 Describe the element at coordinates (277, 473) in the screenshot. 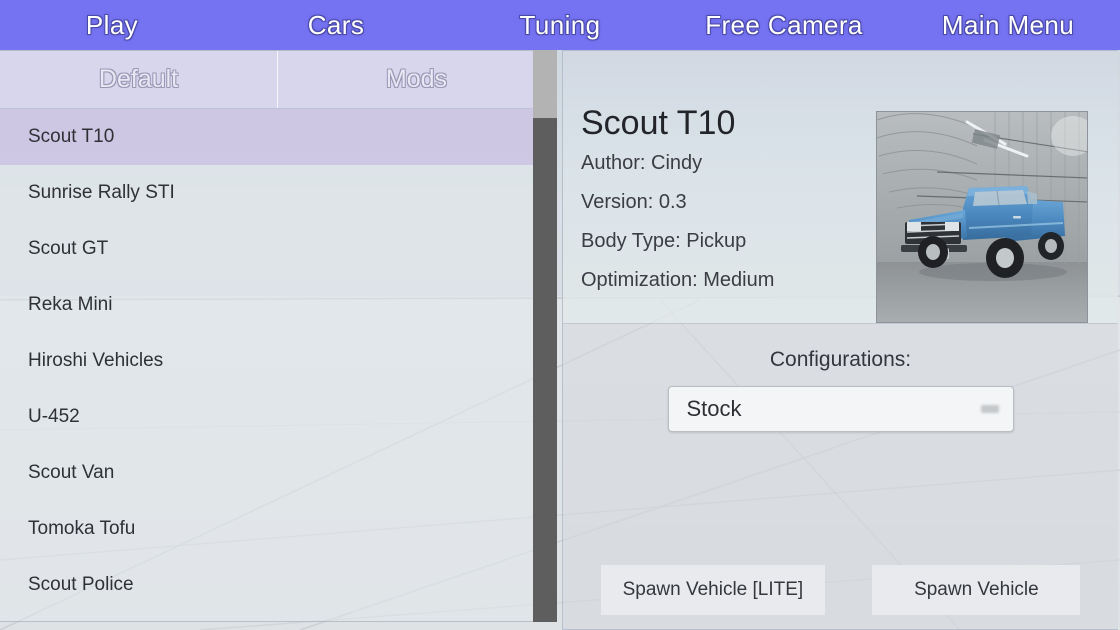

I see `list-item: Scout Van` at that location.